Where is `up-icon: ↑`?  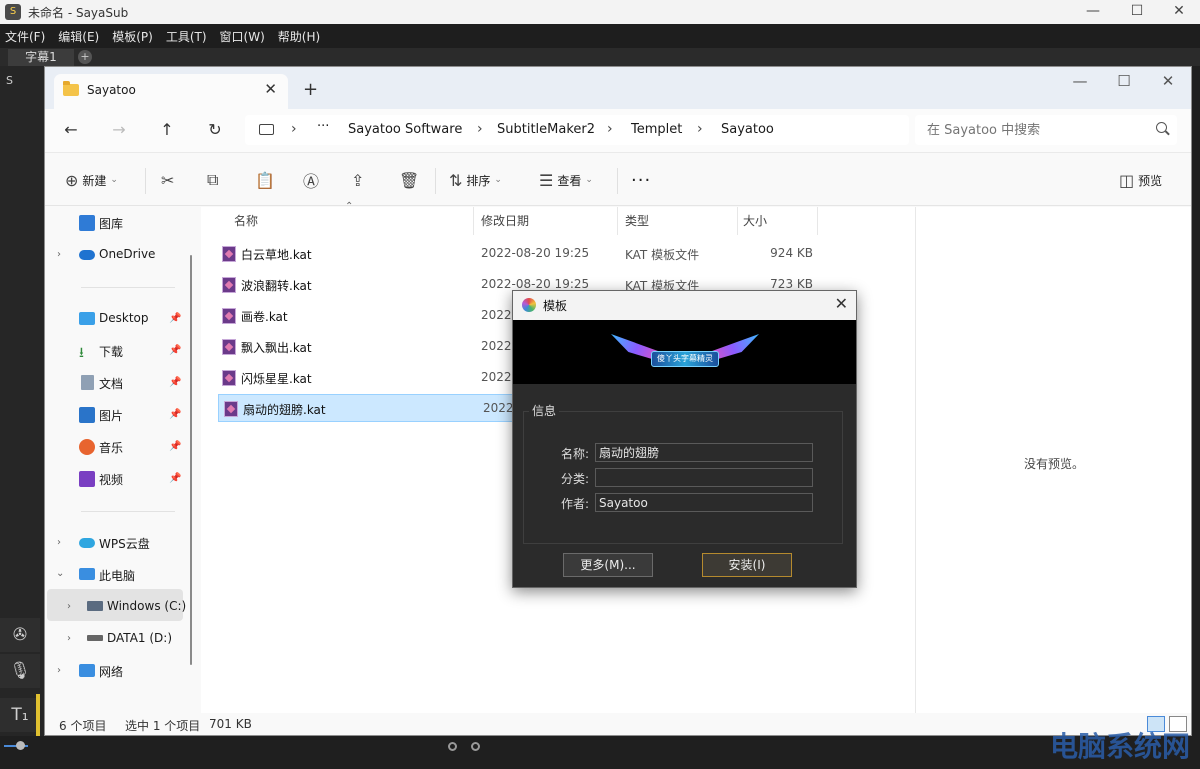
up-icon: ↑ is located at coordinates (167, 130).